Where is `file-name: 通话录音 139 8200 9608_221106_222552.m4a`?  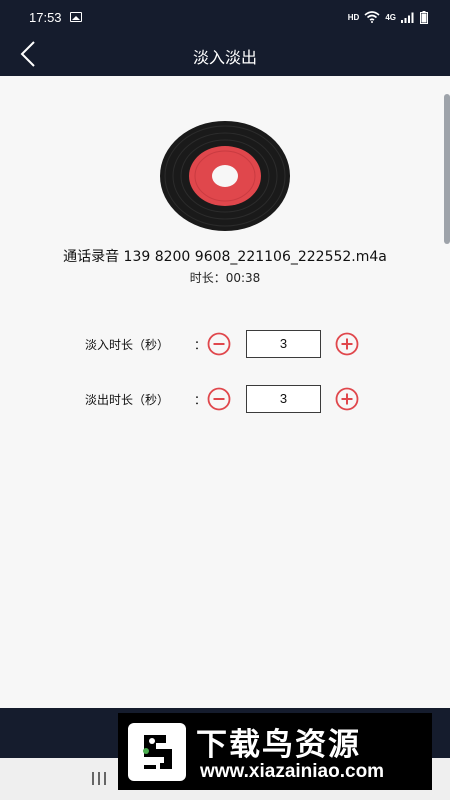
file-name: 通话录音 139 8200 9608_221106_222552.m4a is located at coordinates (225, 257).